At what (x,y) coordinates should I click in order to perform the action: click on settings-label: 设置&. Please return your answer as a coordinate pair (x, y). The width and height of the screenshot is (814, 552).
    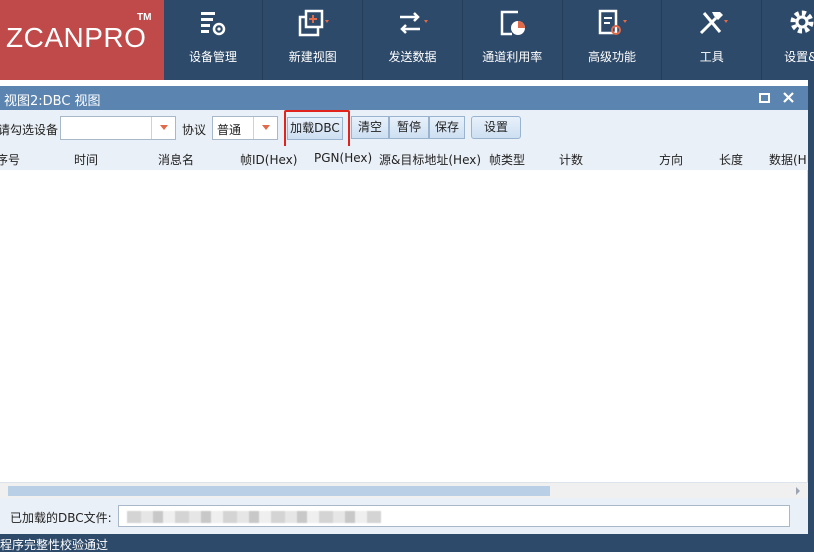
    Looking at the image, I should click on (799, 57).